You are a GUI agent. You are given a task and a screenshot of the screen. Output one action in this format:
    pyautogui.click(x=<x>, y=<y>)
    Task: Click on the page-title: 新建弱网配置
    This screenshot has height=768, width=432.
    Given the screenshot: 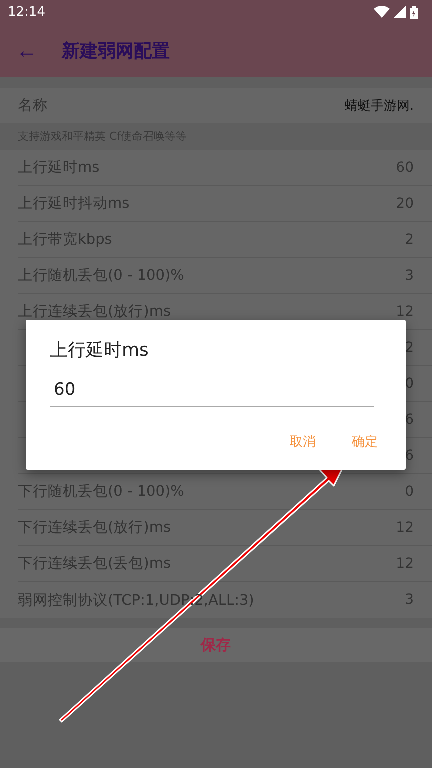 What is the action you would take?
    pyautogui.click(x=116, y=51)
    